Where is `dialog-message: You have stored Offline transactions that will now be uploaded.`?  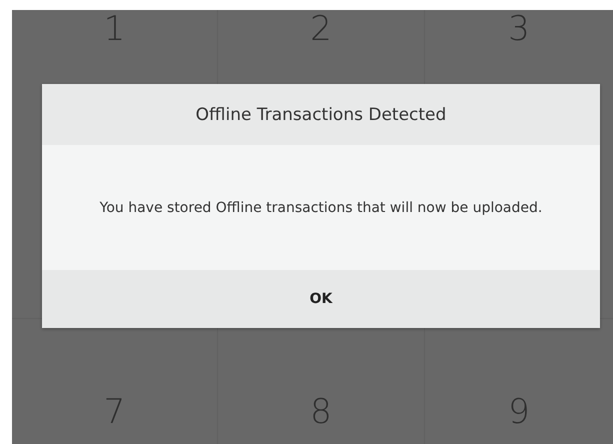
dialog-message: You have stored Offline transactions that will now be uploaded. is located at coordinates (321, 208).